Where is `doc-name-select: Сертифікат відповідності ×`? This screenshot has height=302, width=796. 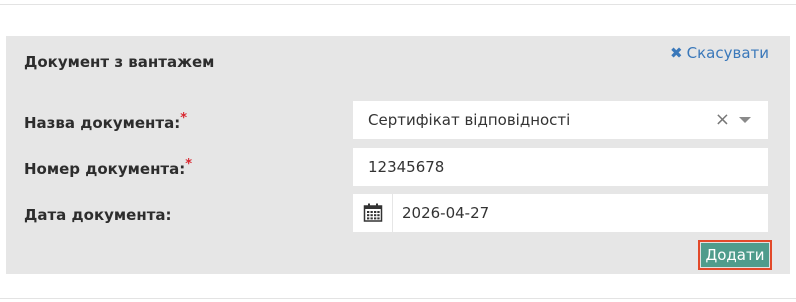
doc-name-select: Сертифікат відповідності × is located at coordinates (560, 120).